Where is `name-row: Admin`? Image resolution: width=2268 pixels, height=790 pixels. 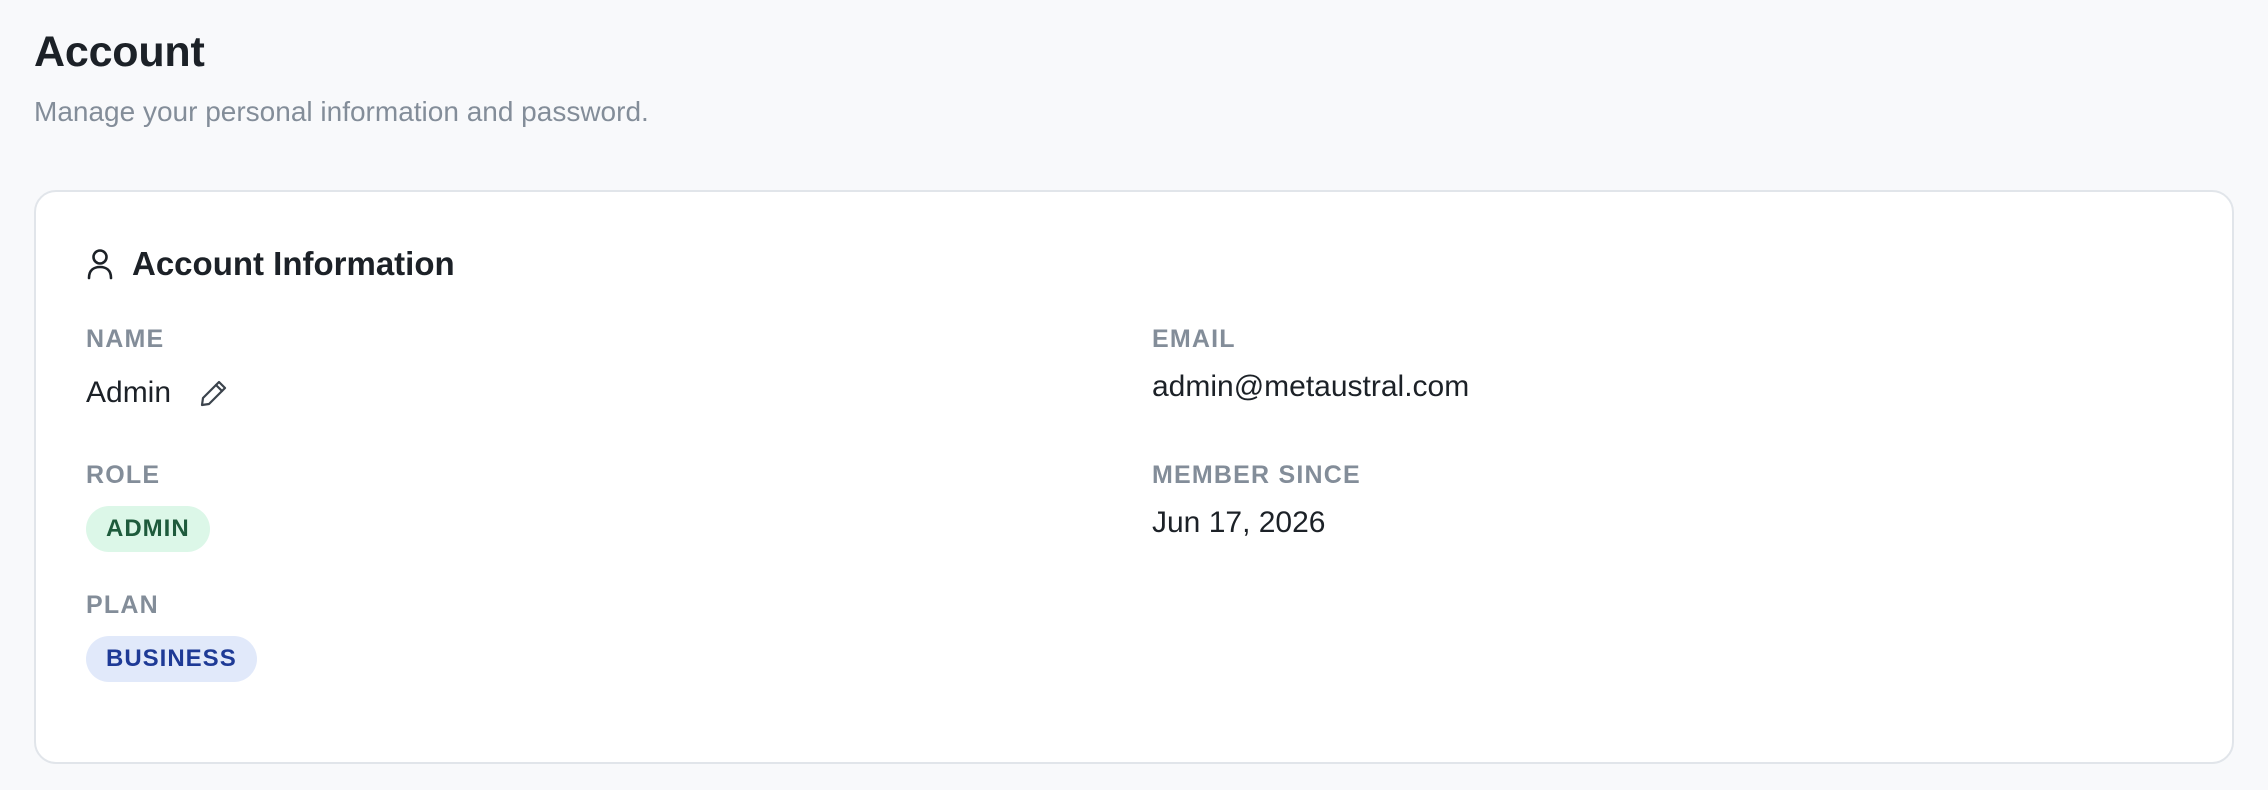 name-row: Admin is located at coordinates (157, 393).